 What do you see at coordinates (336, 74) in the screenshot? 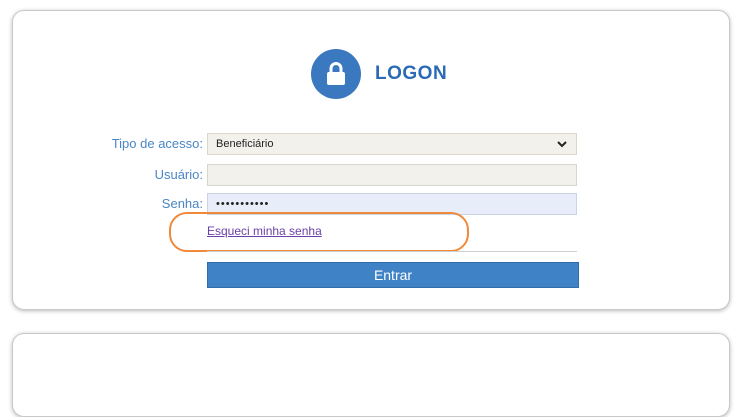
I see `lock-icon` at bounding box center [336, 74].